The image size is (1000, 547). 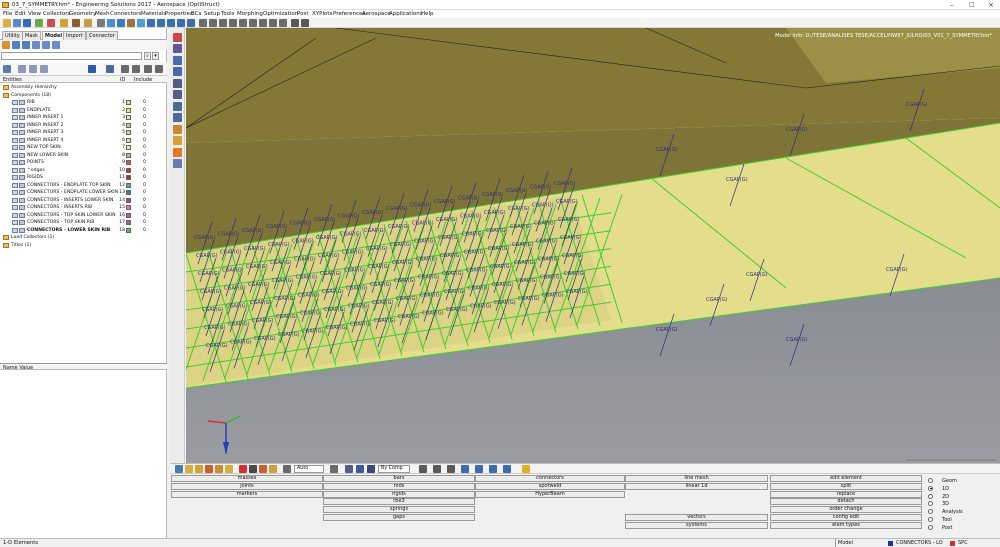 What do you see at coordinates (136, 69) in the screenshot?
I see `filter-icon` at bounding box center [136, 69].